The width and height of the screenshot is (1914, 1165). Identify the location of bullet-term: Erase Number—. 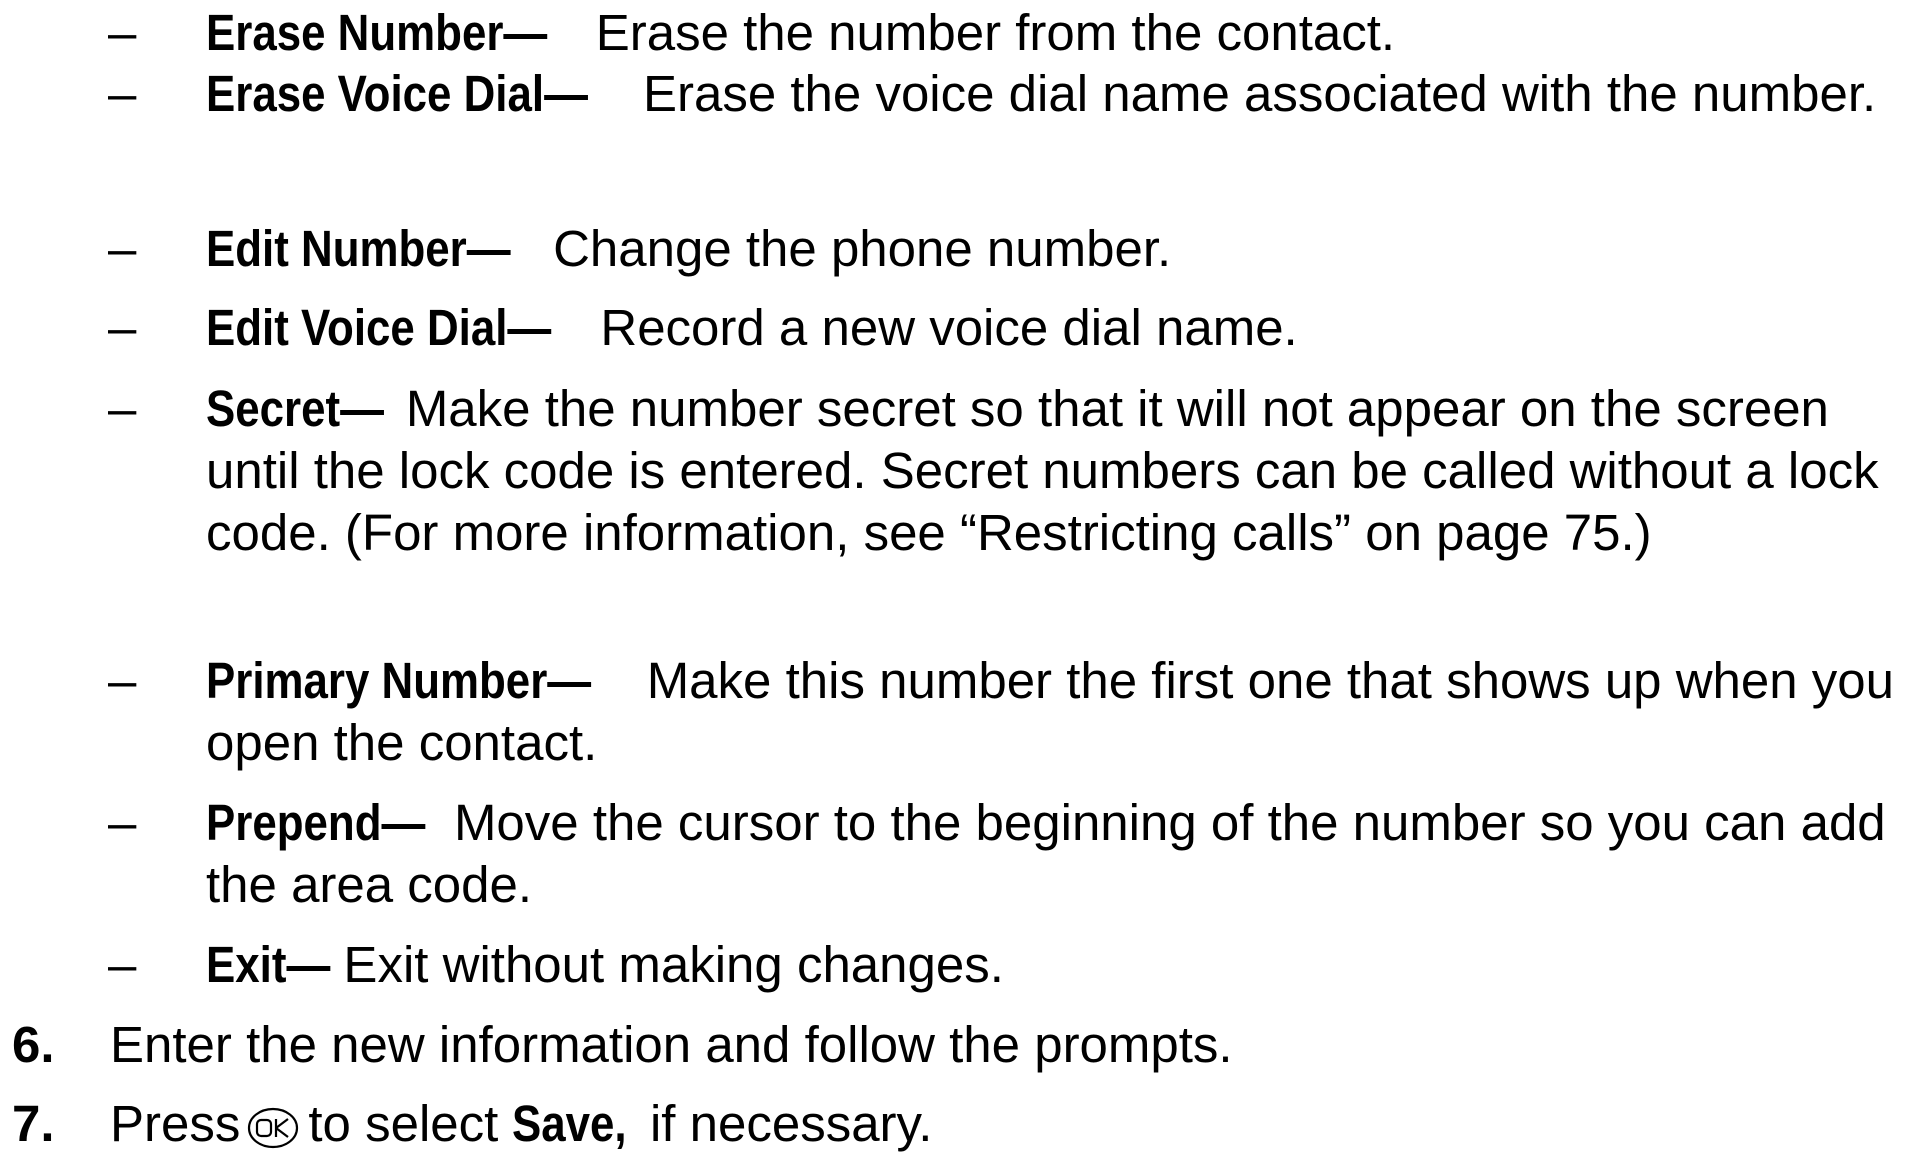
(377, 32).